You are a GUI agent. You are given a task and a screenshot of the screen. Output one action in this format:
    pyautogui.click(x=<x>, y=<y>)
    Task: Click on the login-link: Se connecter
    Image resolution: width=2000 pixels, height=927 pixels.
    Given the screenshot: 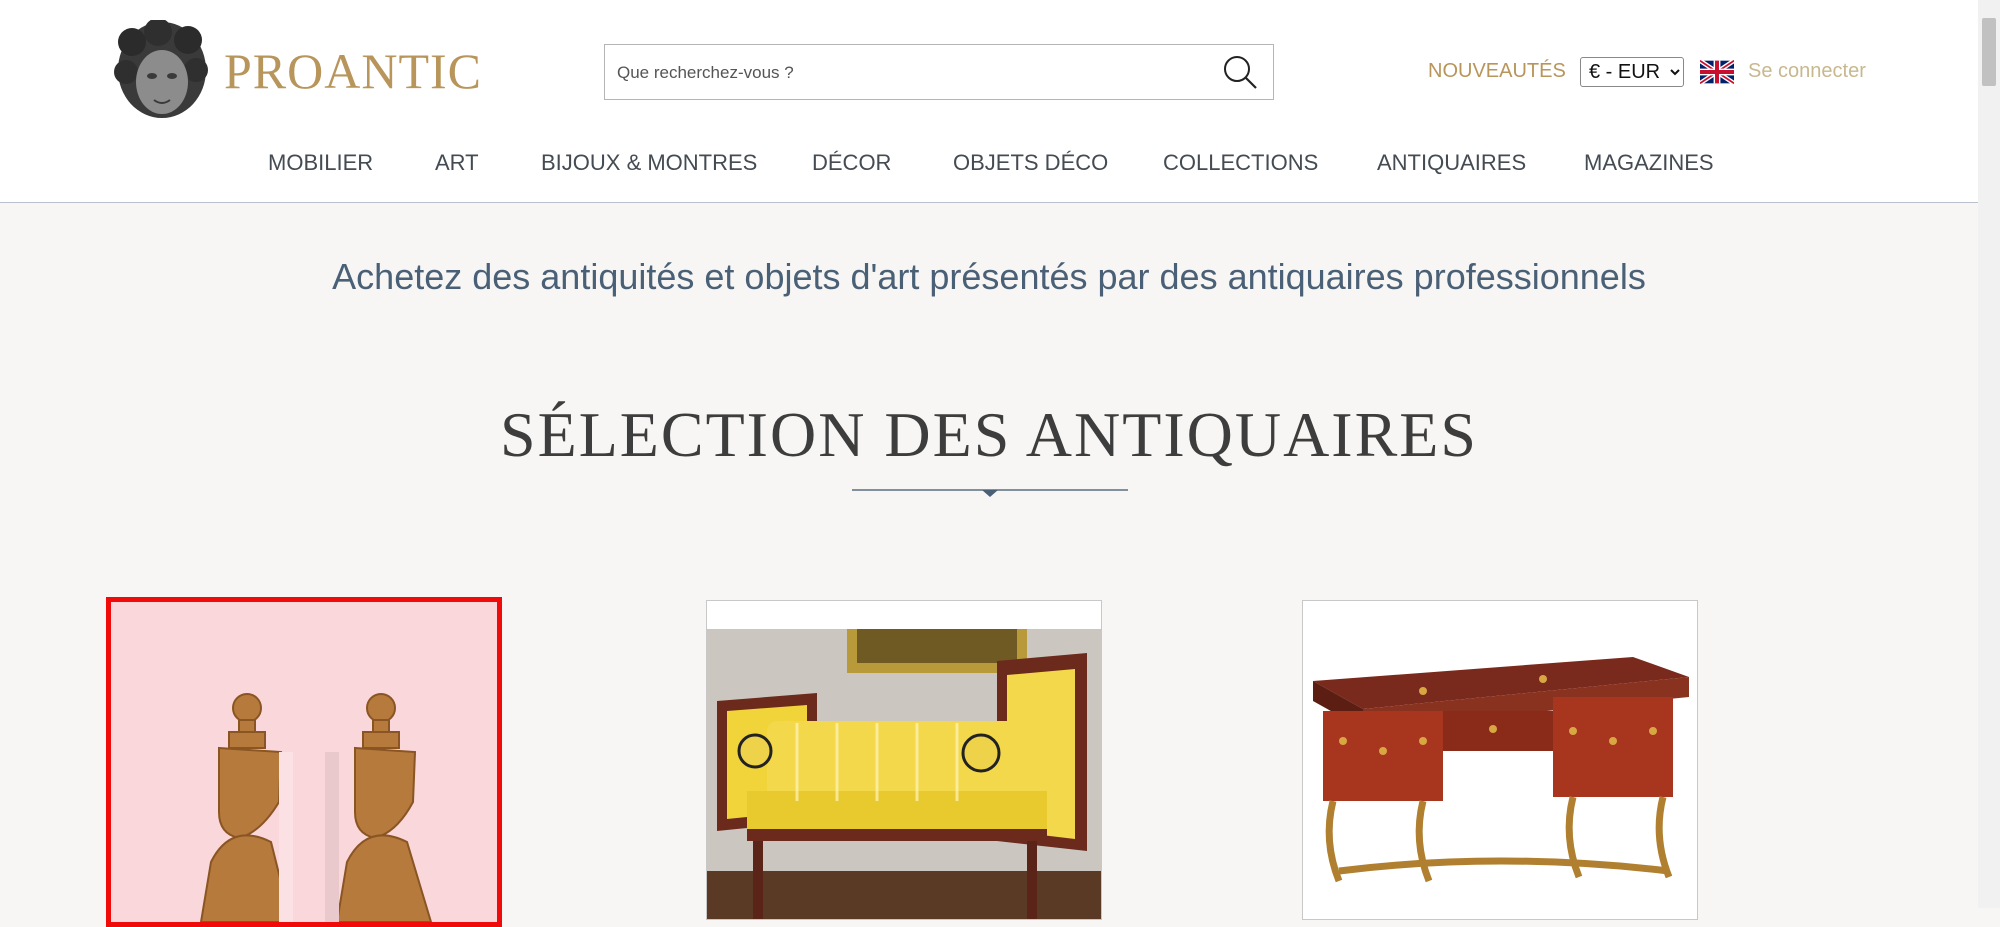 What is the action you would take?
    pyautogui.click(x=1807, y=71)
    